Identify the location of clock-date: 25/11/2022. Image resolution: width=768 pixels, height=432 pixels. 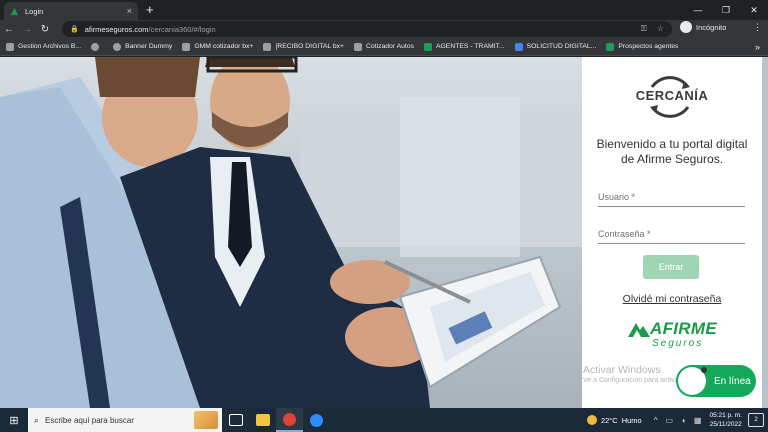
(725, 424).